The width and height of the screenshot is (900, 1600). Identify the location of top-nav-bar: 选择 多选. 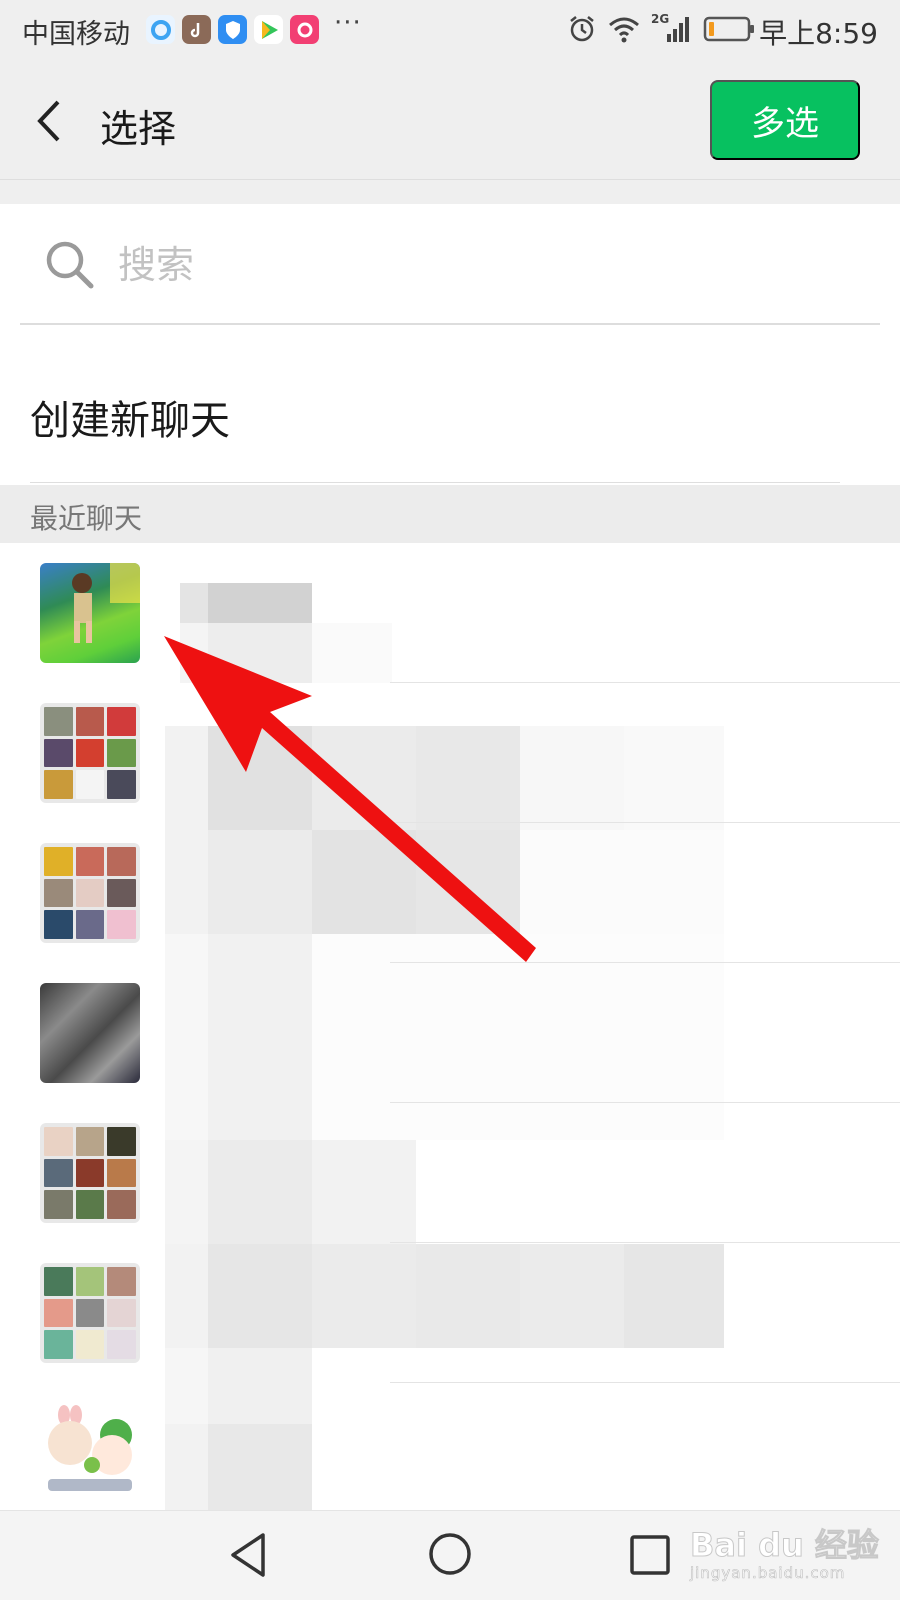
(450, 120).